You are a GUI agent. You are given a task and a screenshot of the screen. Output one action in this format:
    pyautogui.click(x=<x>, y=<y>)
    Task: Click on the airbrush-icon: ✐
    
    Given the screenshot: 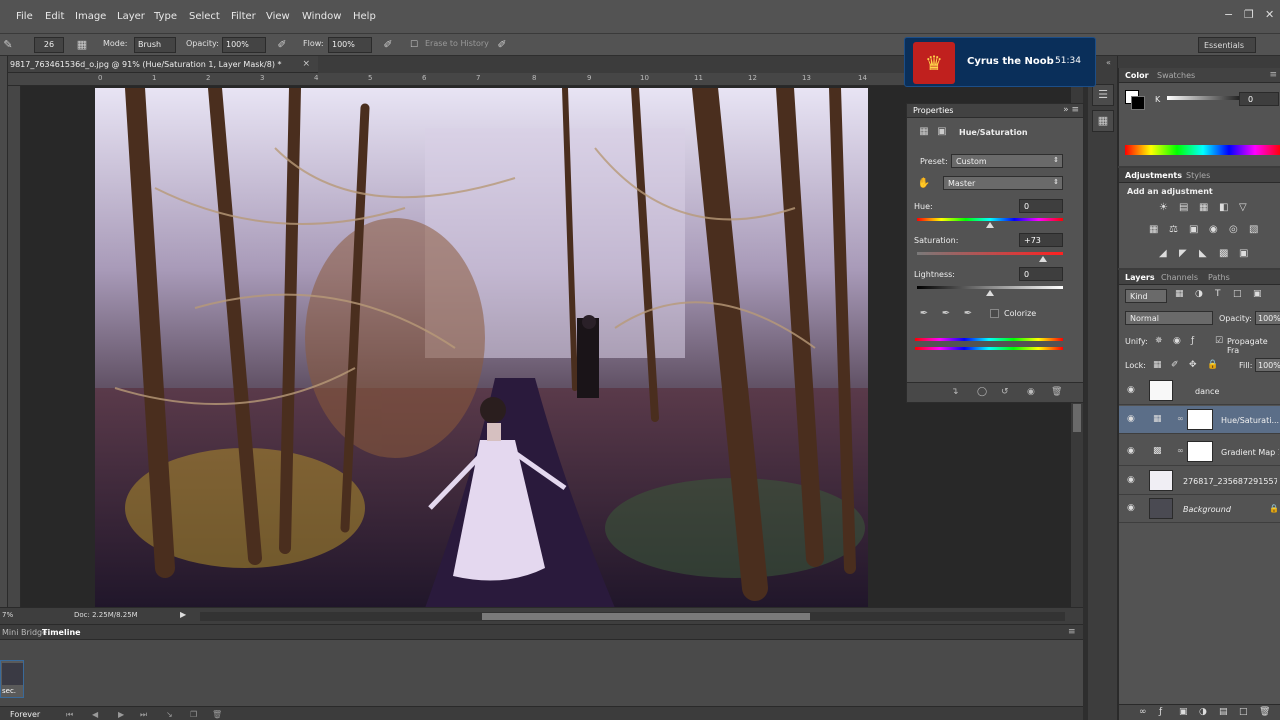 What is the action you would take?
    pyautogui.click(x=388, y=45)
    